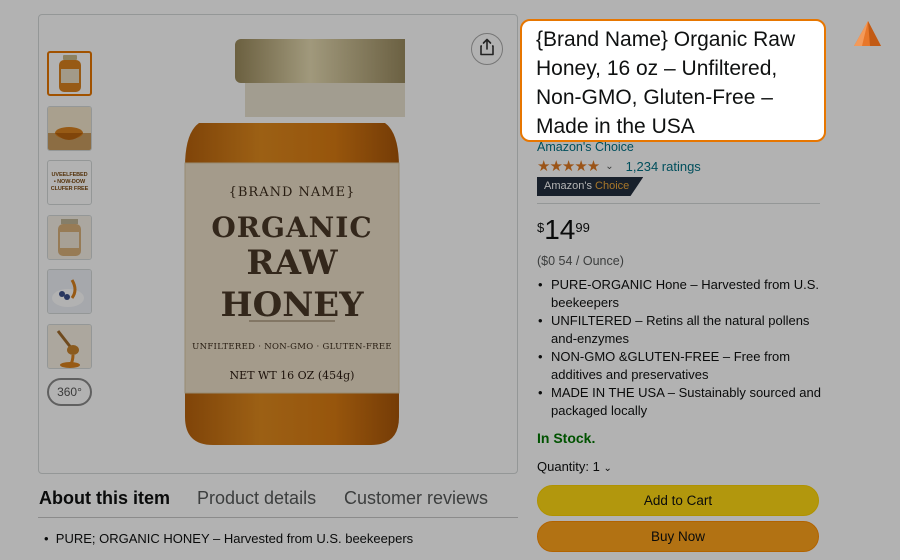 The width and height of the screenshot is (900, 560). What do you see at coordinates (416, 498) in the screenshot?
I see `tab-customer-reviews: Customer reviews` at bounding box center [416, 498].